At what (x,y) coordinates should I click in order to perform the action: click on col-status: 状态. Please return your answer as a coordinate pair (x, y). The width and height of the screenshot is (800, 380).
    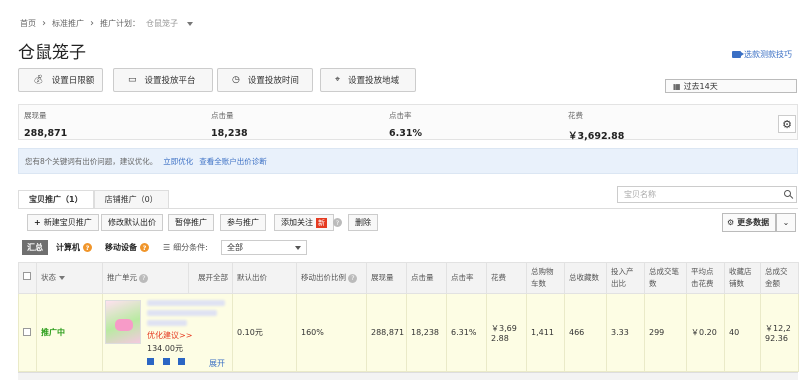
    Looking at the image, I should click on (69, 278).